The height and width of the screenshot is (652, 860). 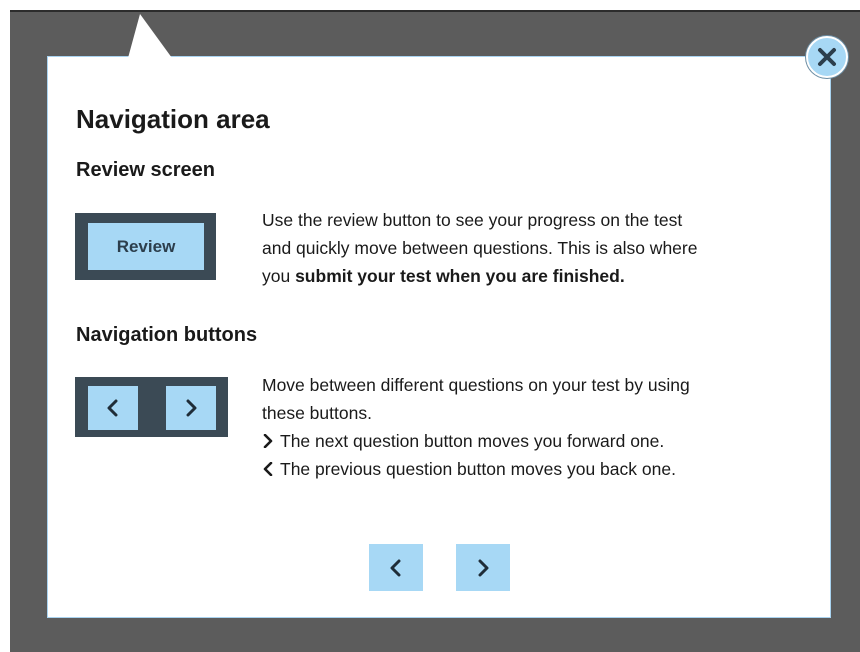 I want to click on next-page-button, so click(x=483, y=567).